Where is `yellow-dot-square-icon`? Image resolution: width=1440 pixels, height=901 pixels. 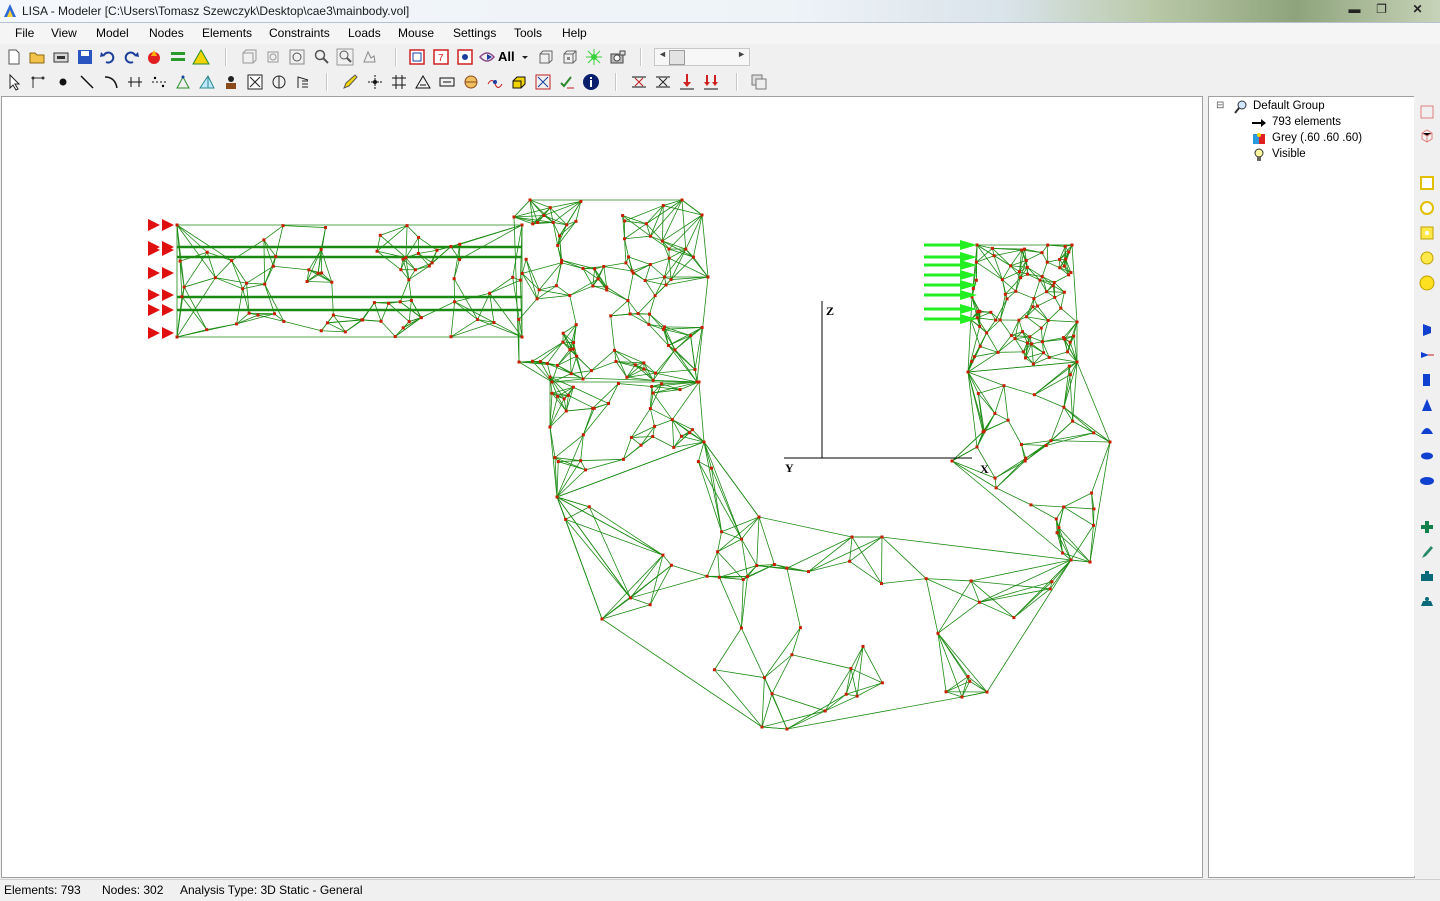
yellow-dot-square-icon is located at coordinates (1427, 233).